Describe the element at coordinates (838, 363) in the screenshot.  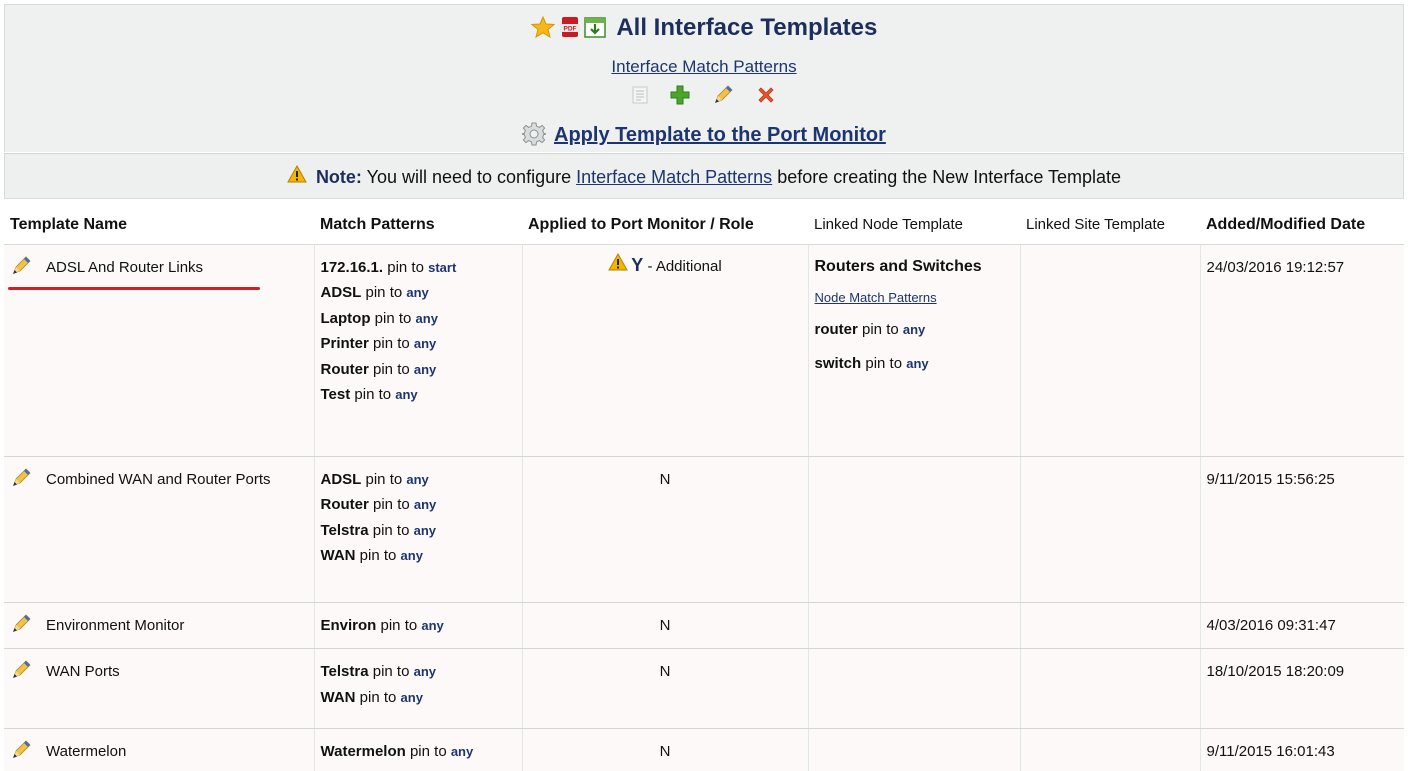
I see `pattern-word: switch` at that location.